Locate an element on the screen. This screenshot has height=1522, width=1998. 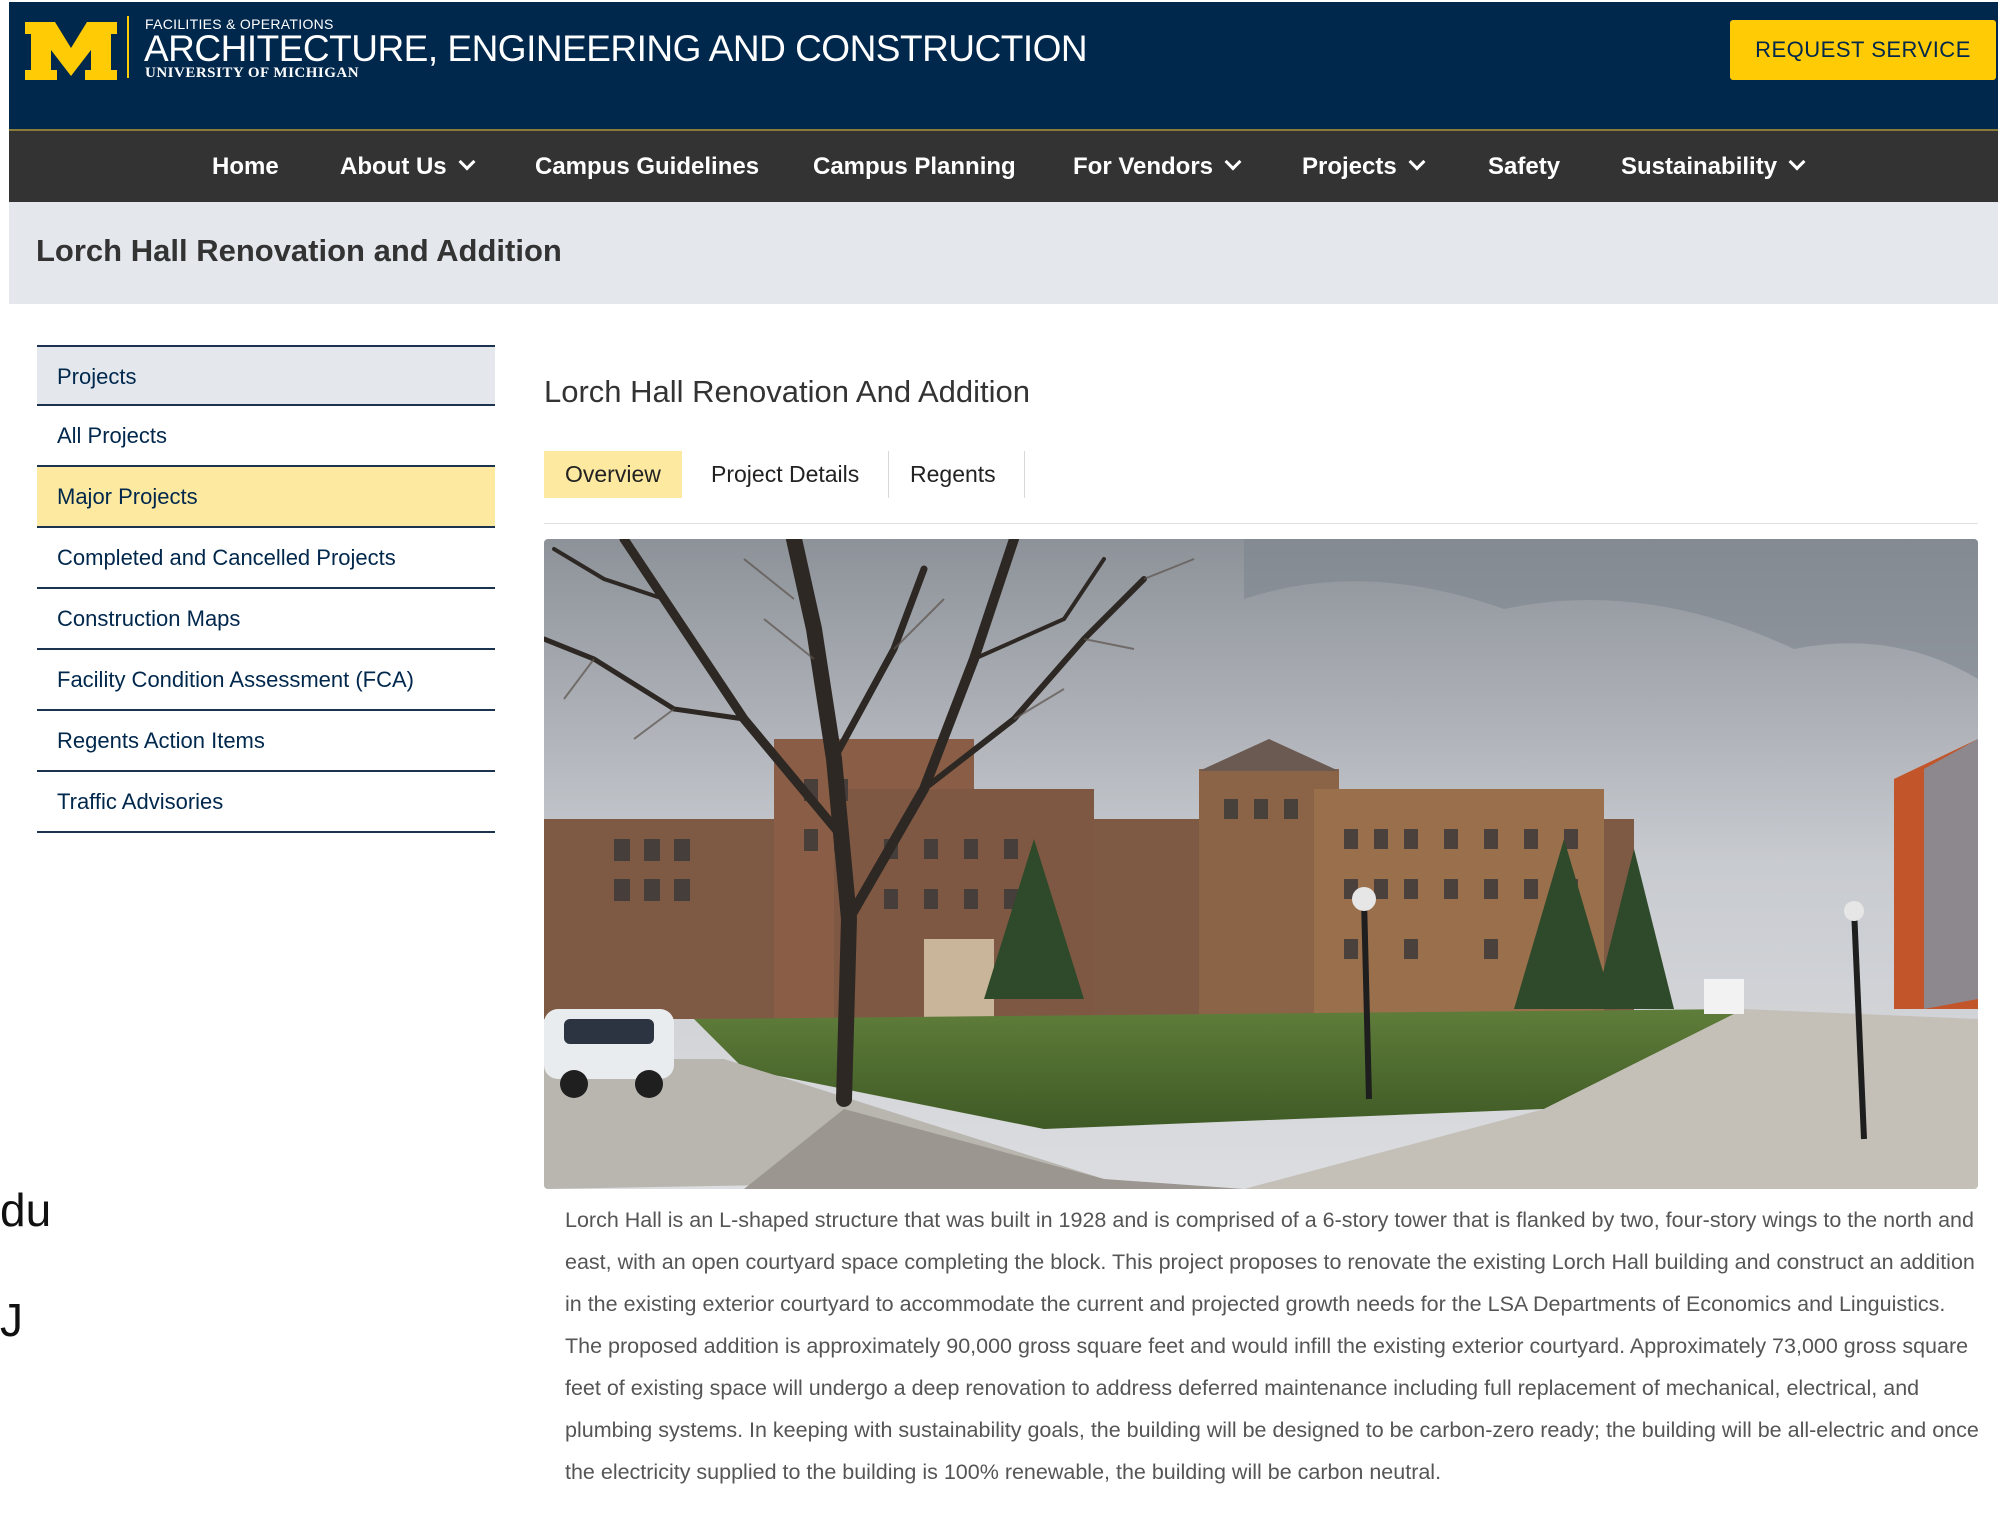
sidebar-item-projects: Projects is located at coordinates (266, 375).